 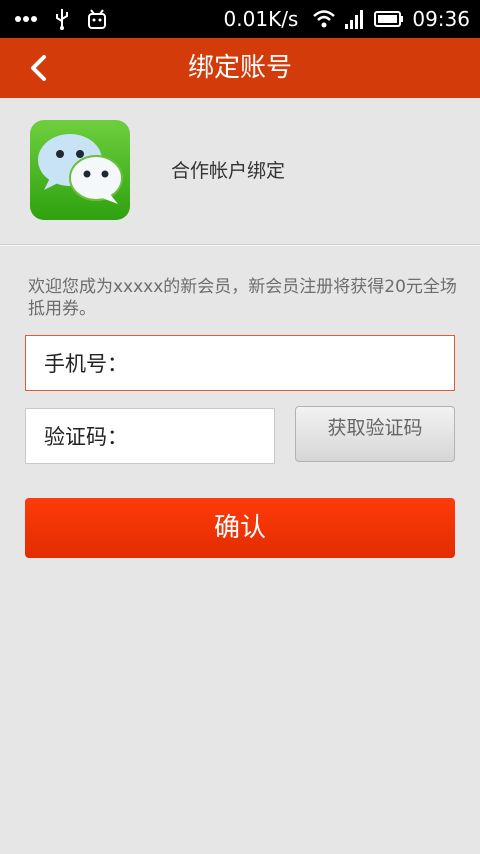 What do you see at coordinates (324, 19) in the screenshot?
I see `wifi-icon` at bounding box center [324, 19].